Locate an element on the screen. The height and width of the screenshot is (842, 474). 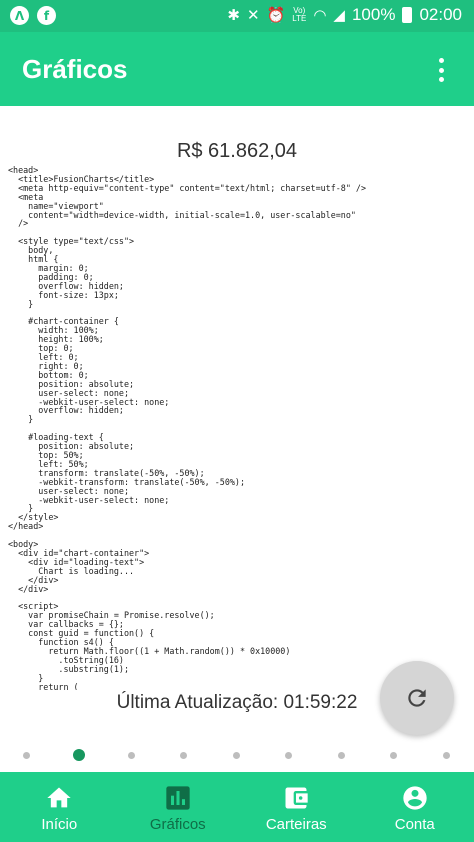
signal-icon: ◢ is located at coordinates (339, 15).